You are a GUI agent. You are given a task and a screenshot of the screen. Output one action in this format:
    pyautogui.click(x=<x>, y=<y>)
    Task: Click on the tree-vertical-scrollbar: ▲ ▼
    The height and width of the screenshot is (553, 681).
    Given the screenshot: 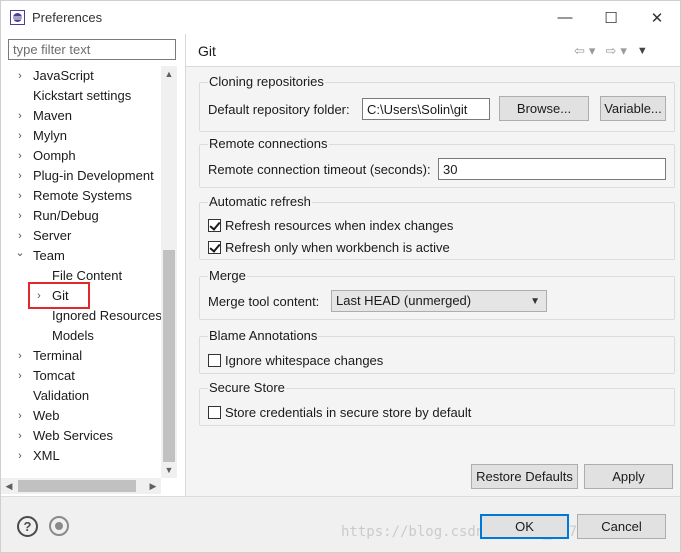 What is the action you would take?
    pyautogui.click(x=169, y=272)
    